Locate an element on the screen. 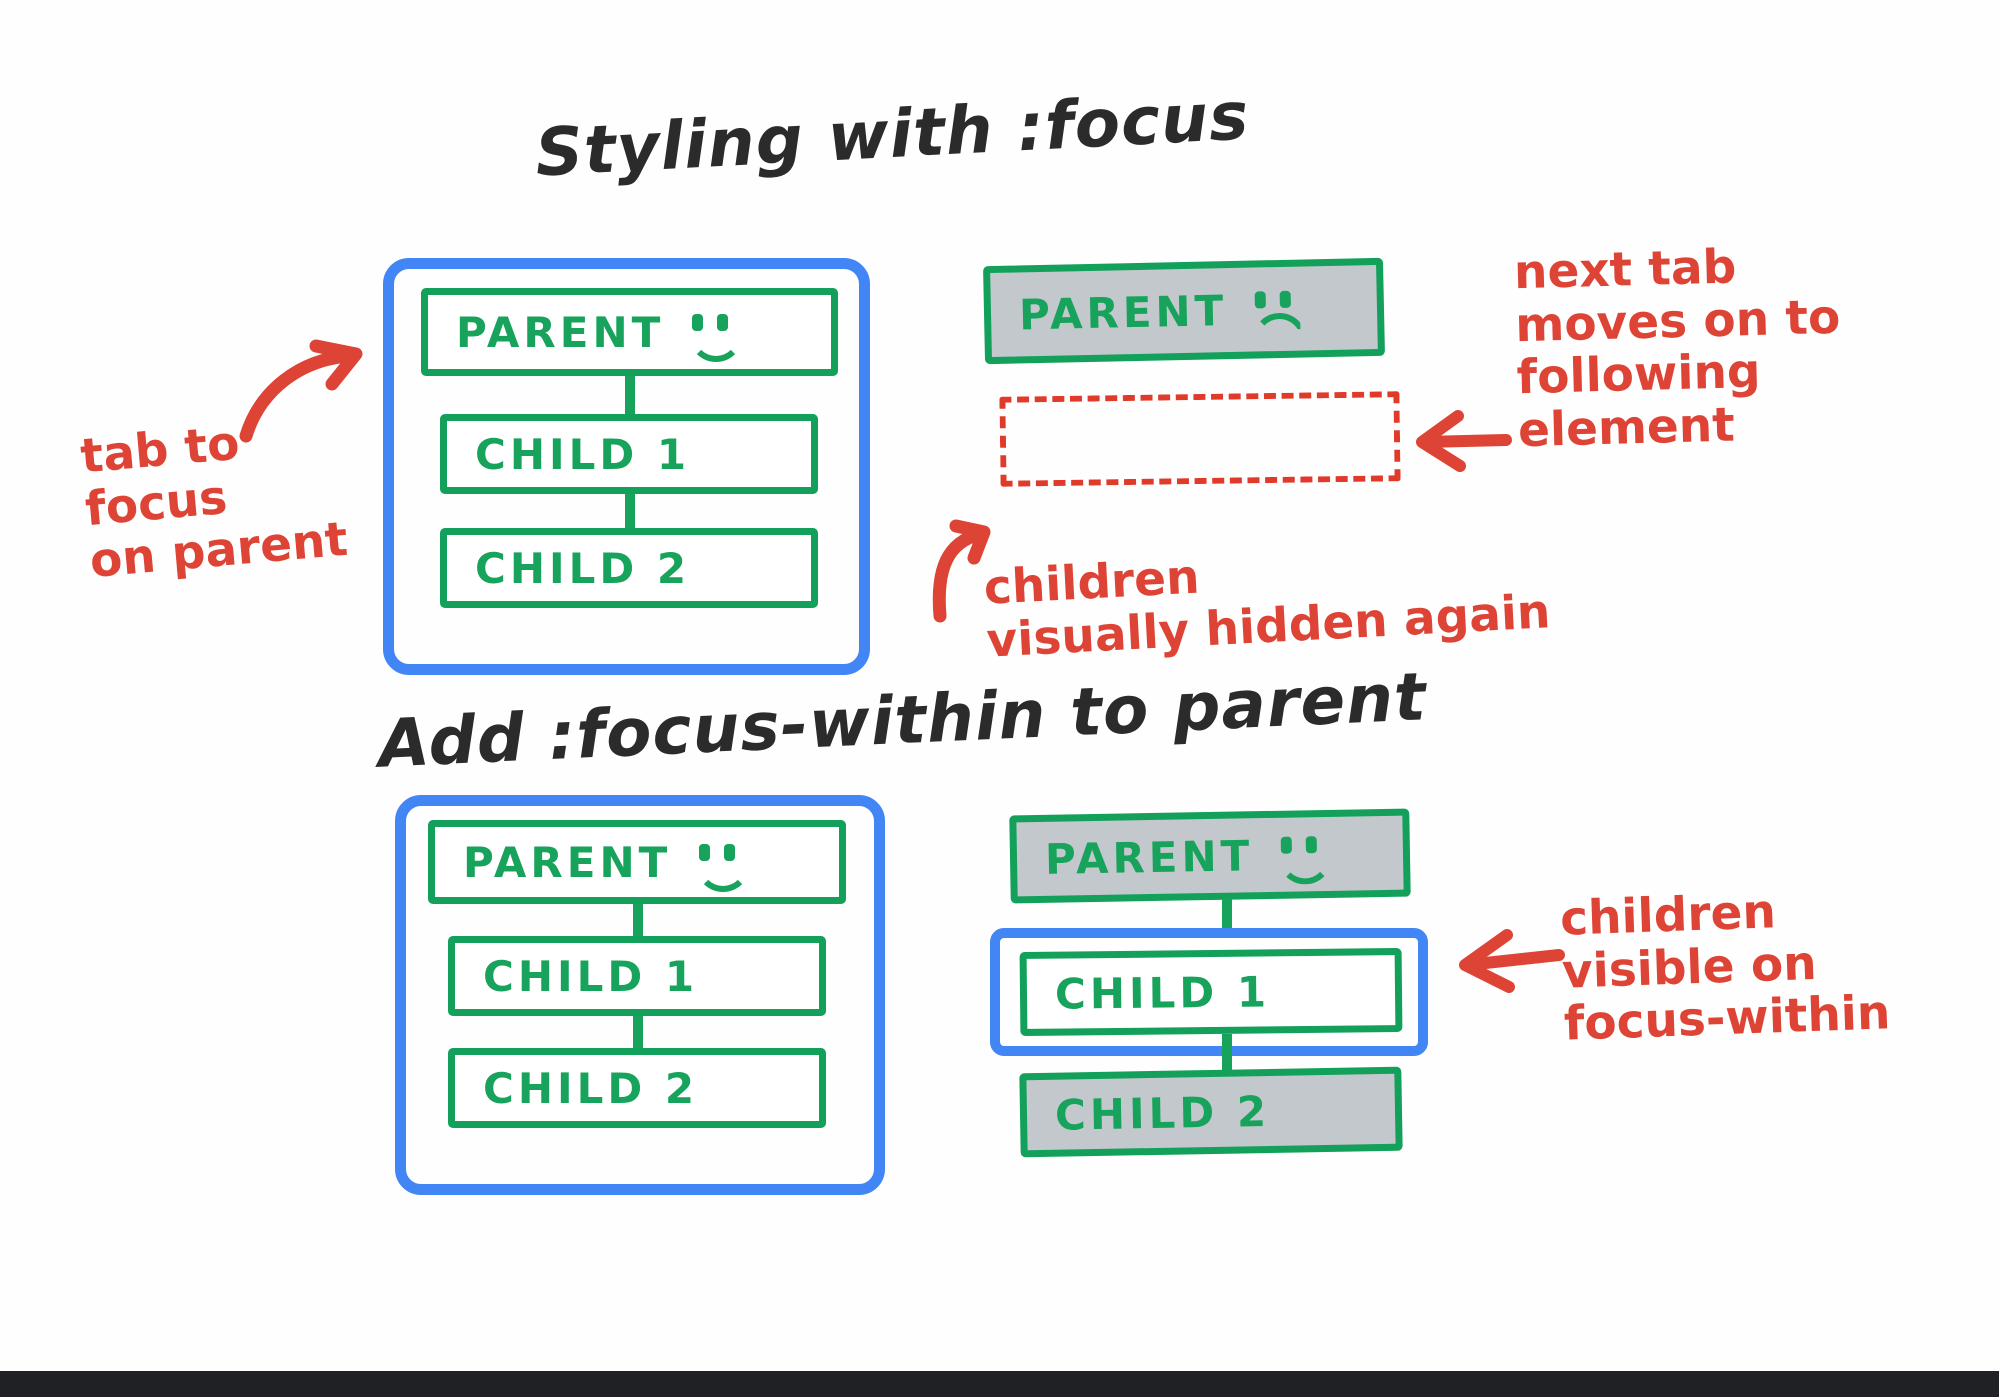 The image size is (1999, 1397). annotation-children-hidden: children visually hidden again is located at coordinates (1267, 609).